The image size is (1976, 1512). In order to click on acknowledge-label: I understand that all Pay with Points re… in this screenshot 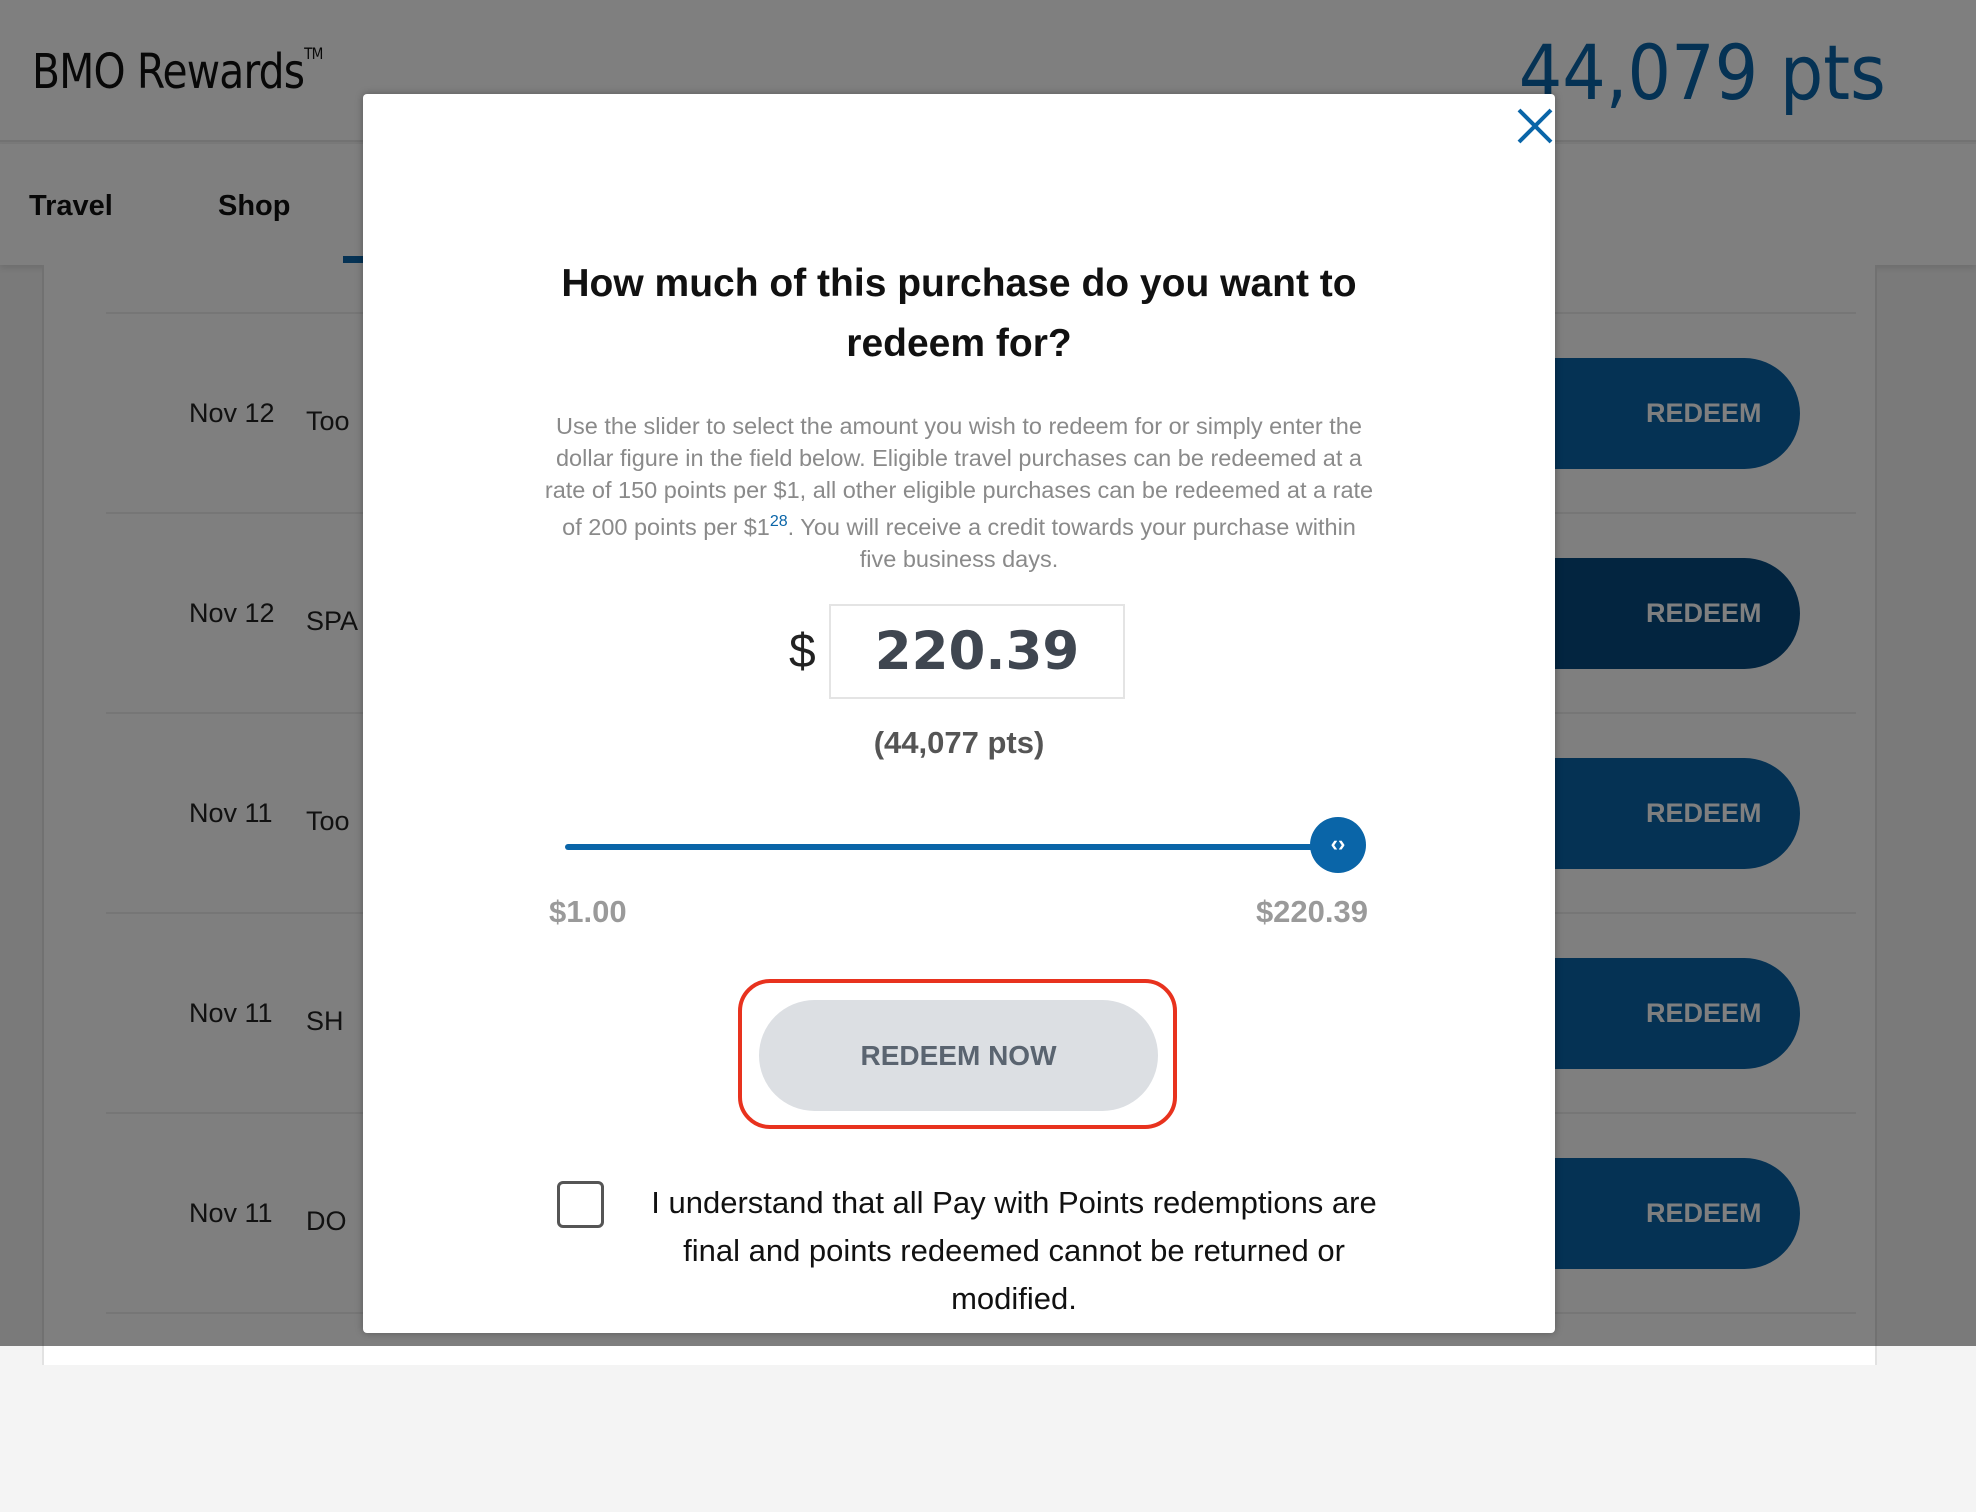, I will do `click(1014, 1251)`.